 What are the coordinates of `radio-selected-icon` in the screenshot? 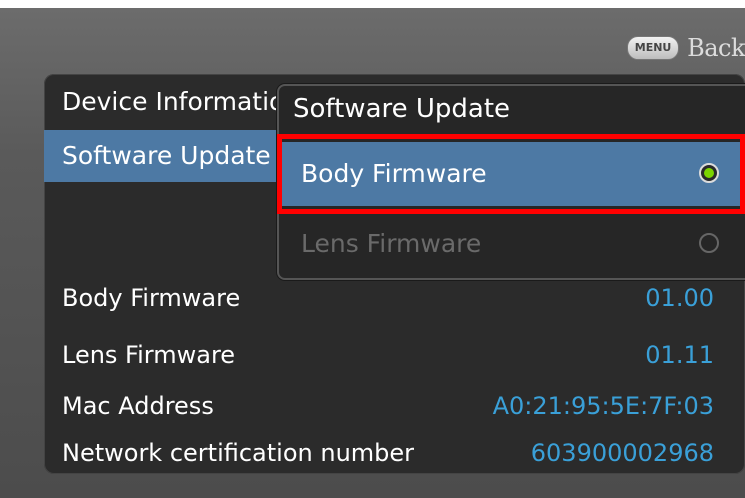 It's located at (709, 173).